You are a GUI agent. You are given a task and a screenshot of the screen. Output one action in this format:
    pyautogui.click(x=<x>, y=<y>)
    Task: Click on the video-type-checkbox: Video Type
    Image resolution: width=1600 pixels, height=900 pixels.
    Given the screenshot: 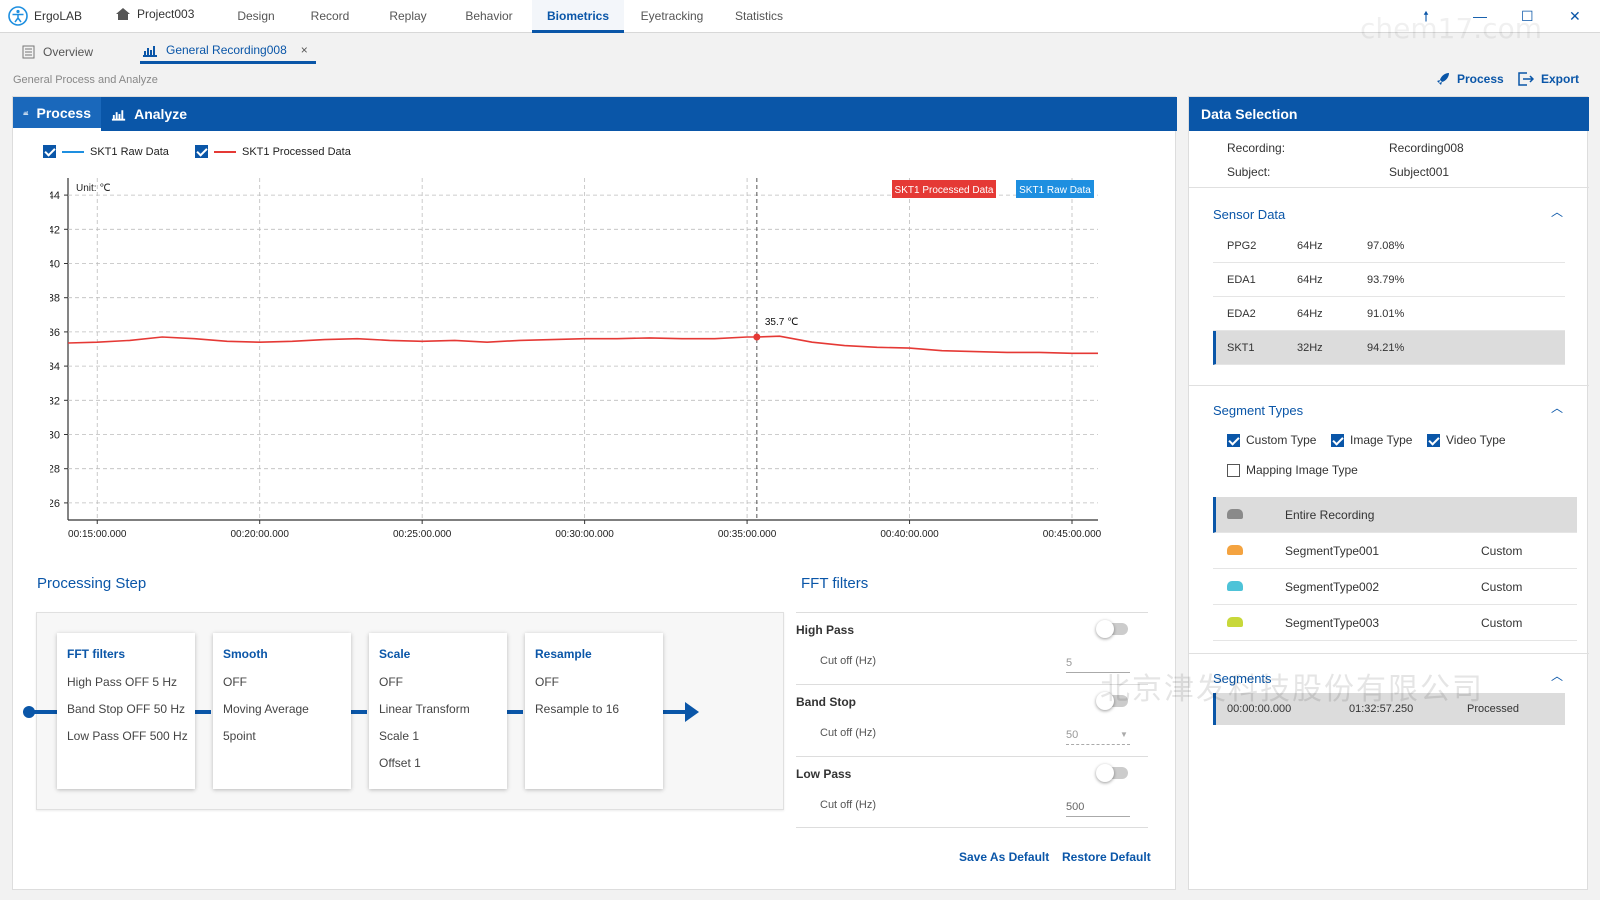 What is the action you would take?
    pyautogui.click(x=1466, y=440)
    